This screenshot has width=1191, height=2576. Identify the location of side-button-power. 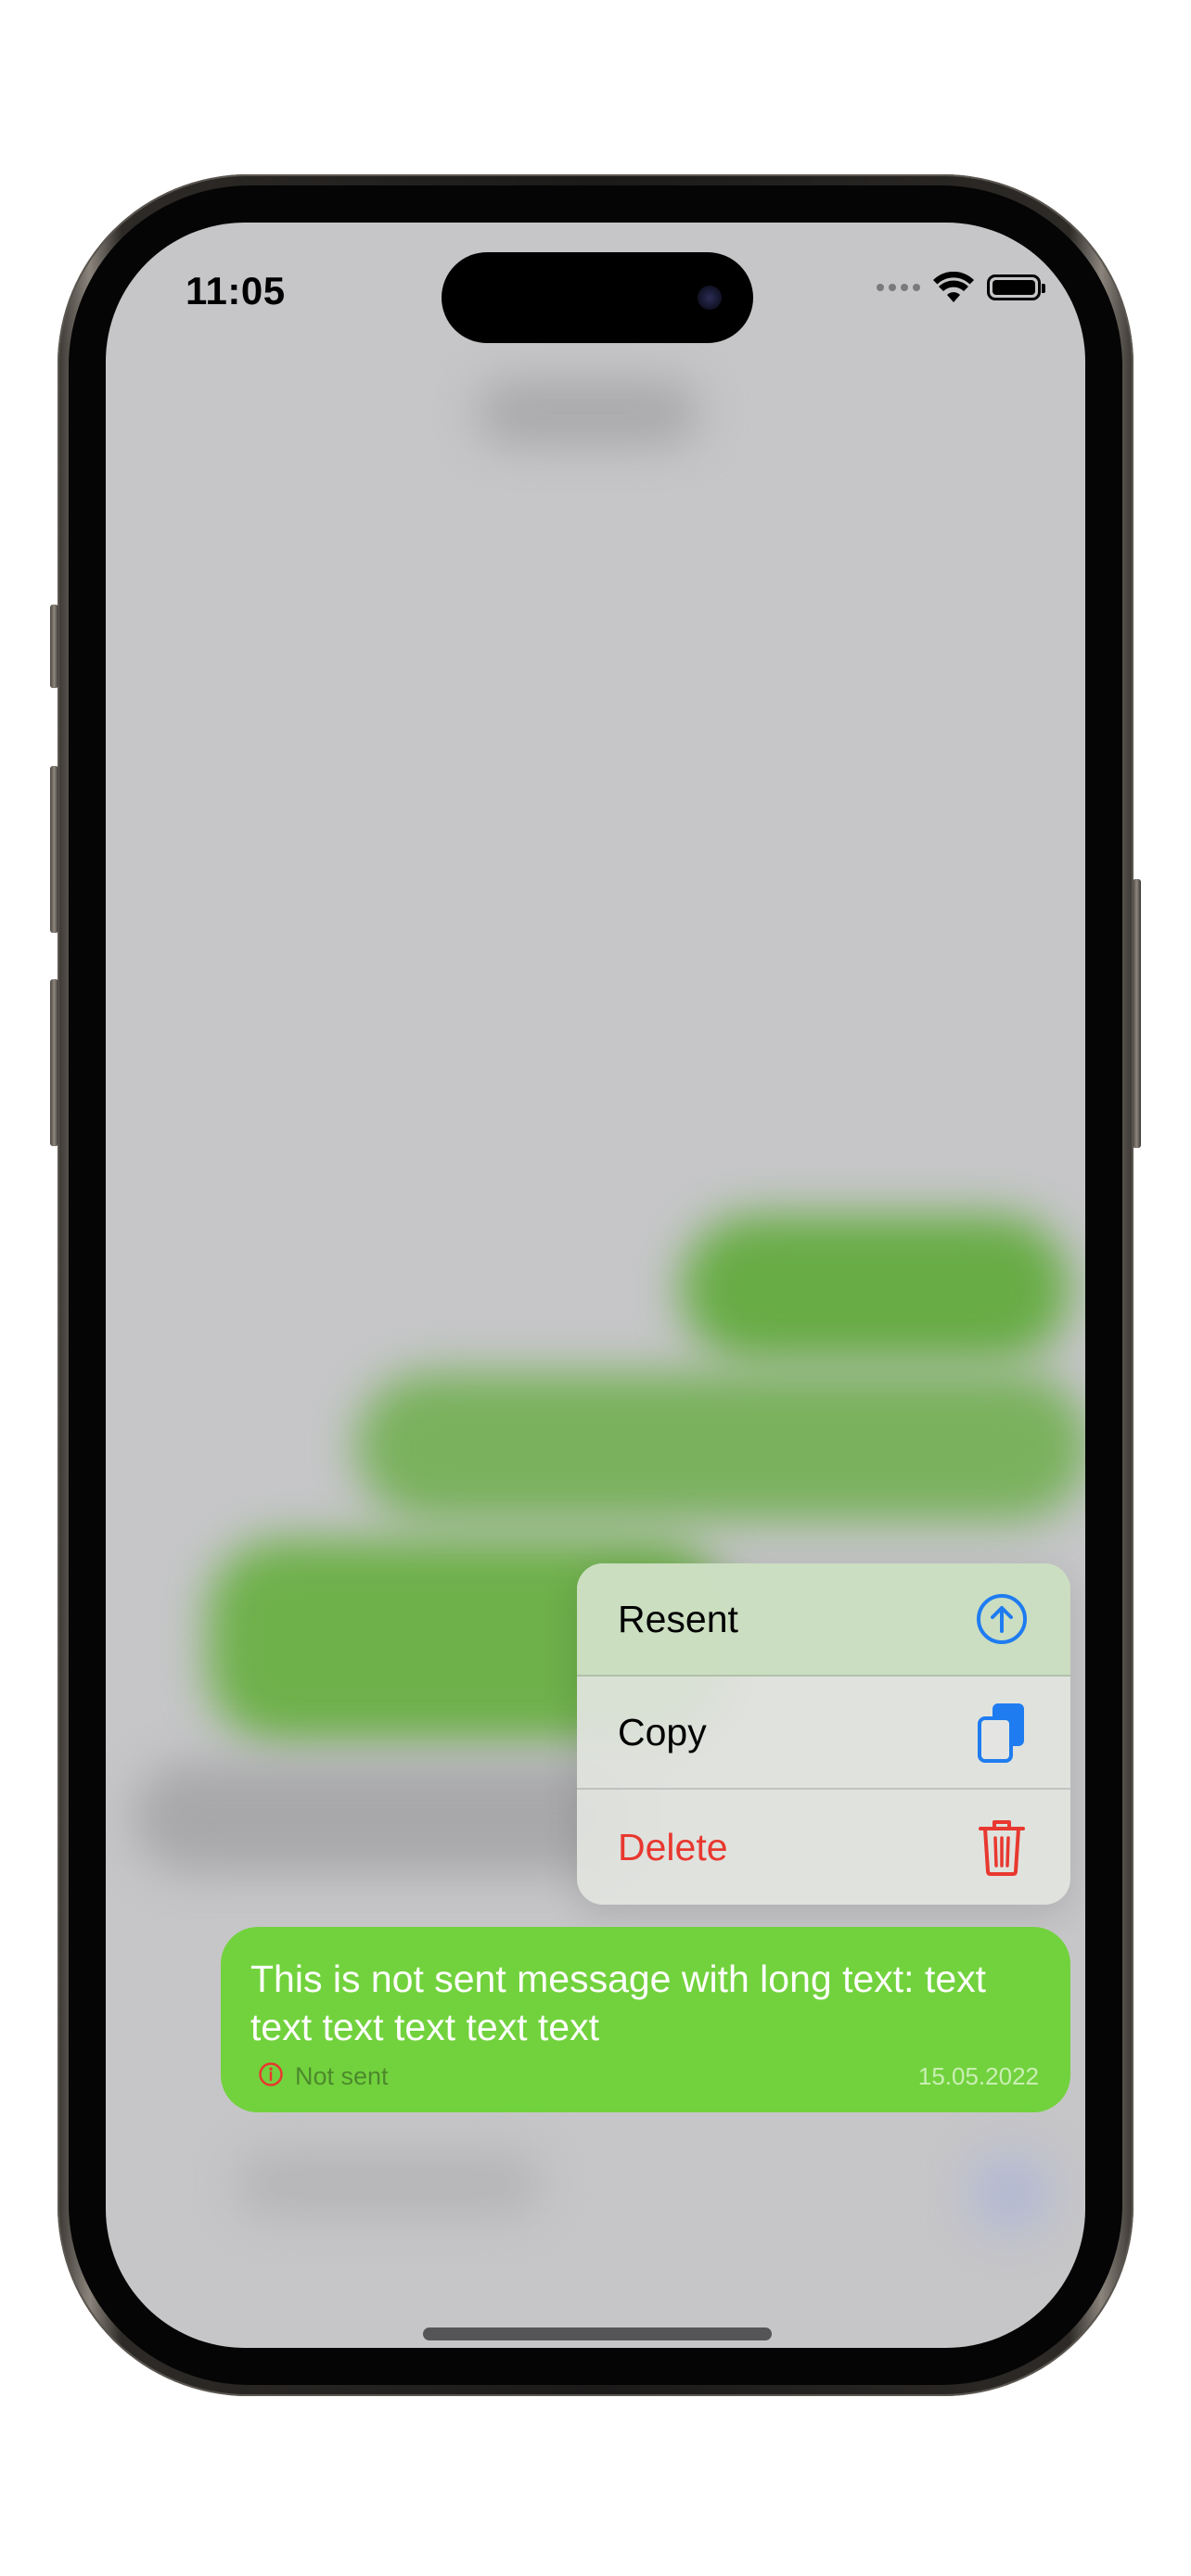
(1137, 1013).